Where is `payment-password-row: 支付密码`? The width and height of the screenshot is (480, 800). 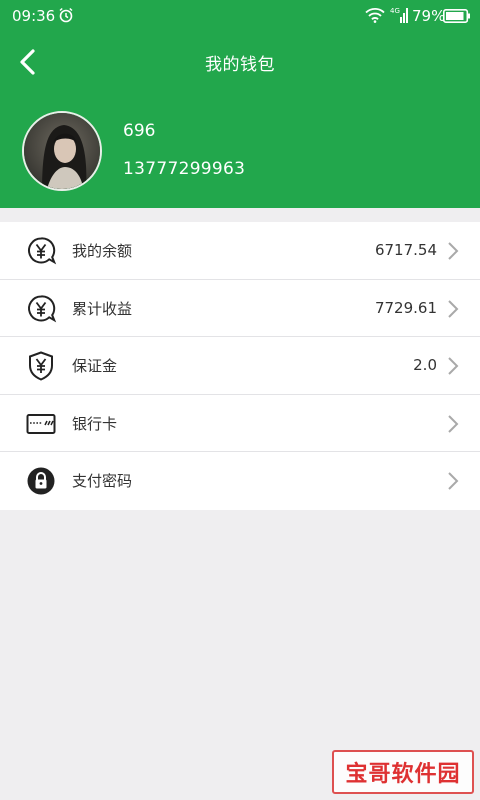 payment-password-row: 支付密码 is located at coordinates (240, 481).